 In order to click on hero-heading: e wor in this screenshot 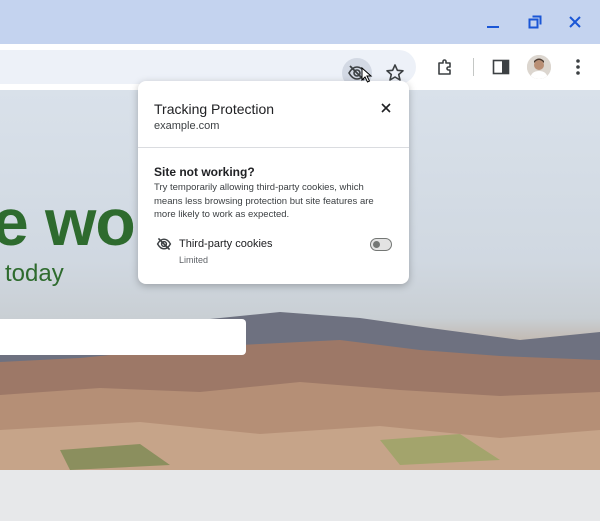, I will do `click(80, 222)`.